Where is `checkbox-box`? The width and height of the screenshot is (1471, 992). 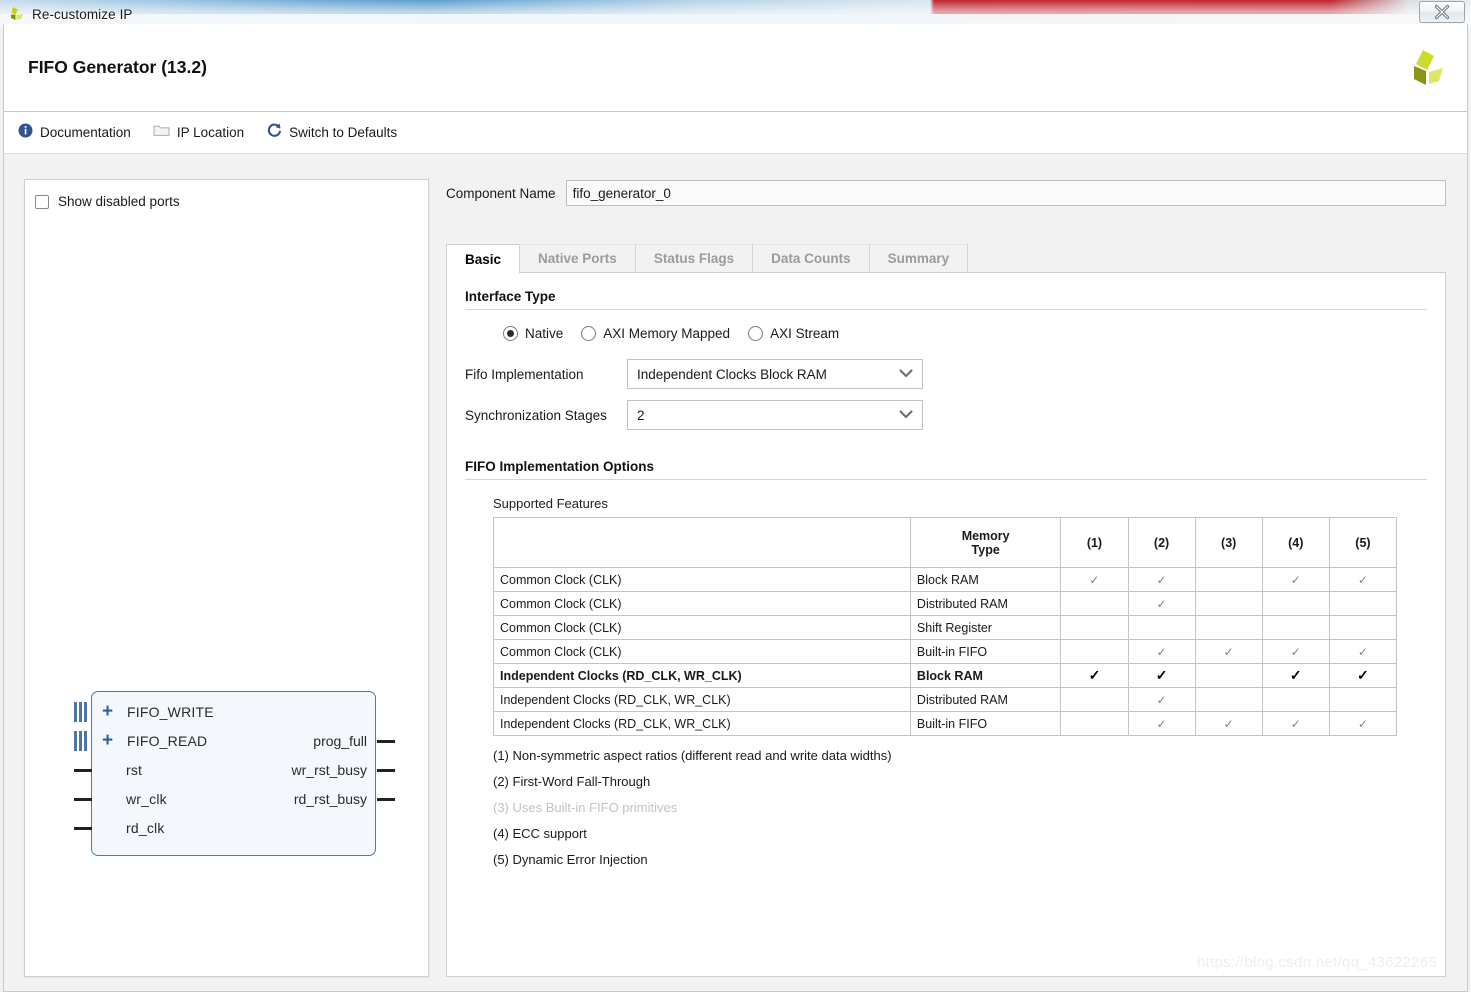
checkbox-box is located at coordinates (42, 201).